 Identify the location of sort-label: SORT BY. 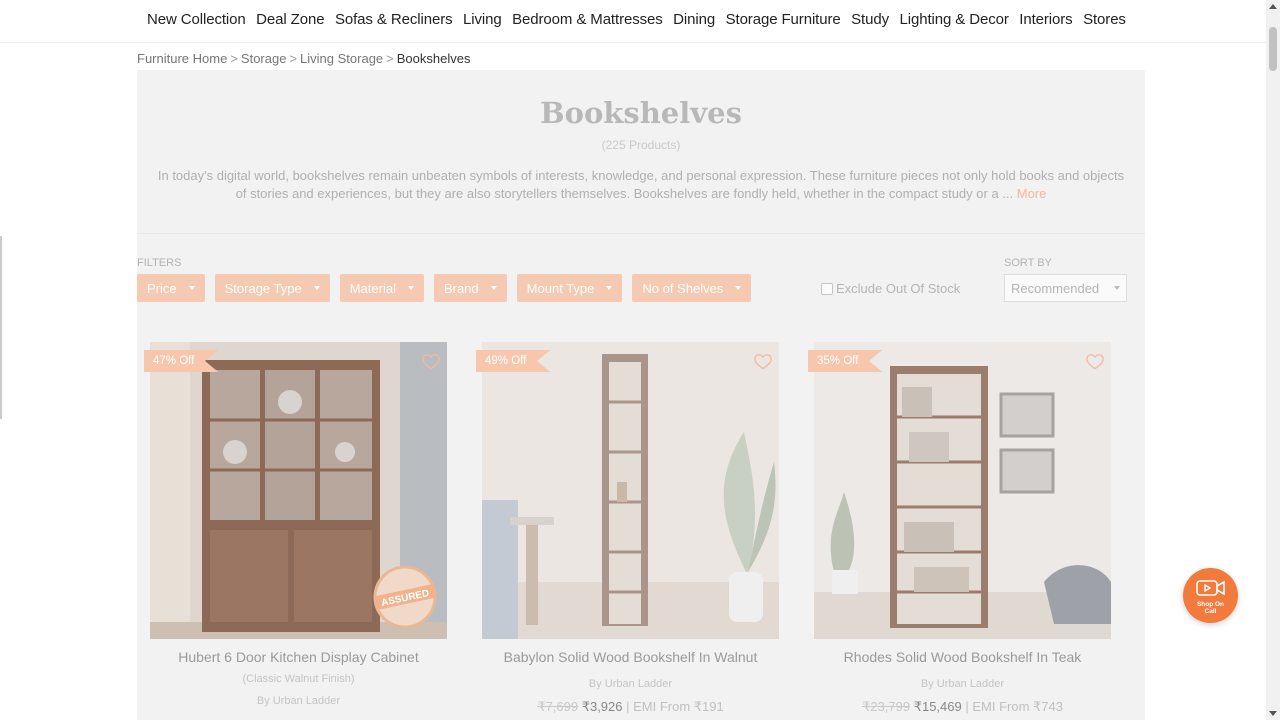
(1028, 263).